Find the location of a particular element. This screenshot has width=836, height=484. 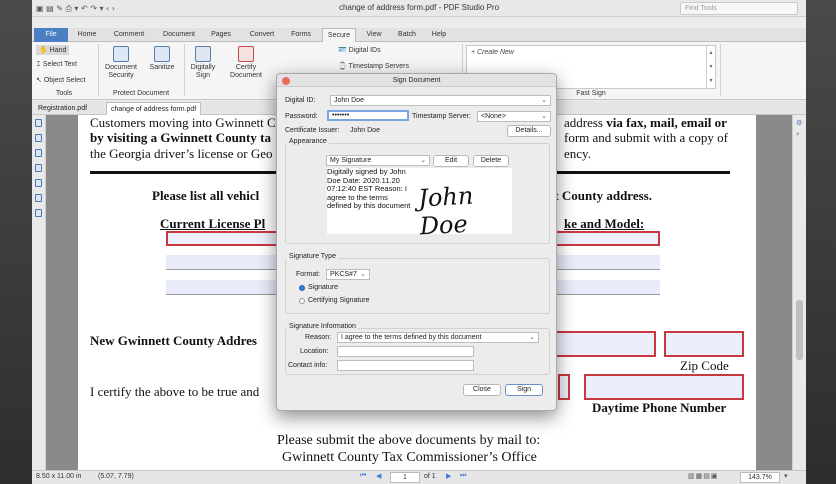

appearance-select: My Signature ⌄ is located at coordinates (378, 160).